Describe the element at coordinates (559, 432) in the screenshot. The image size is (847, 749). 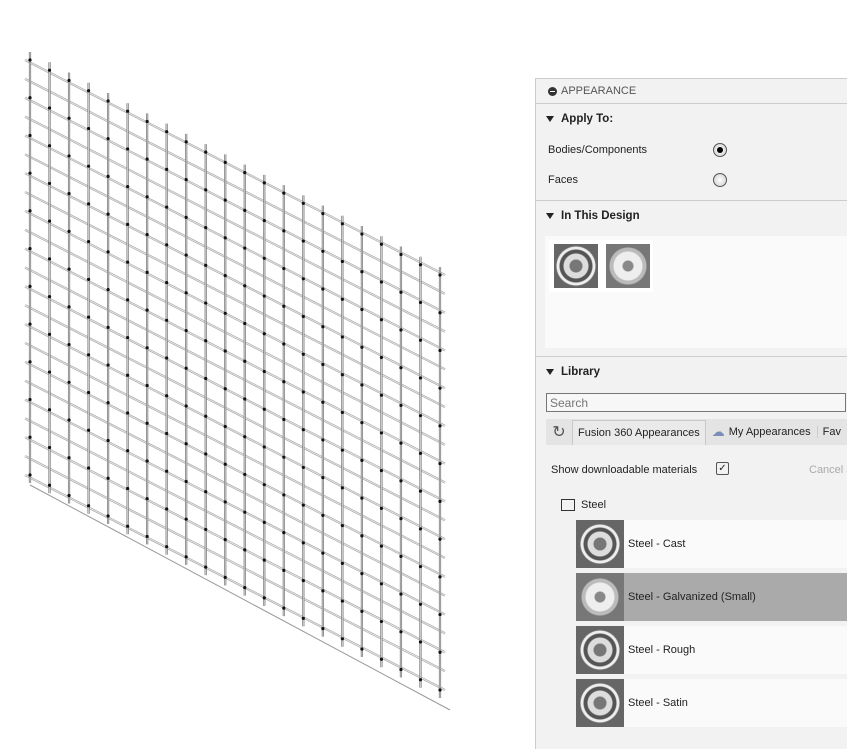
I see `refresh-icon: ↻` at that location.